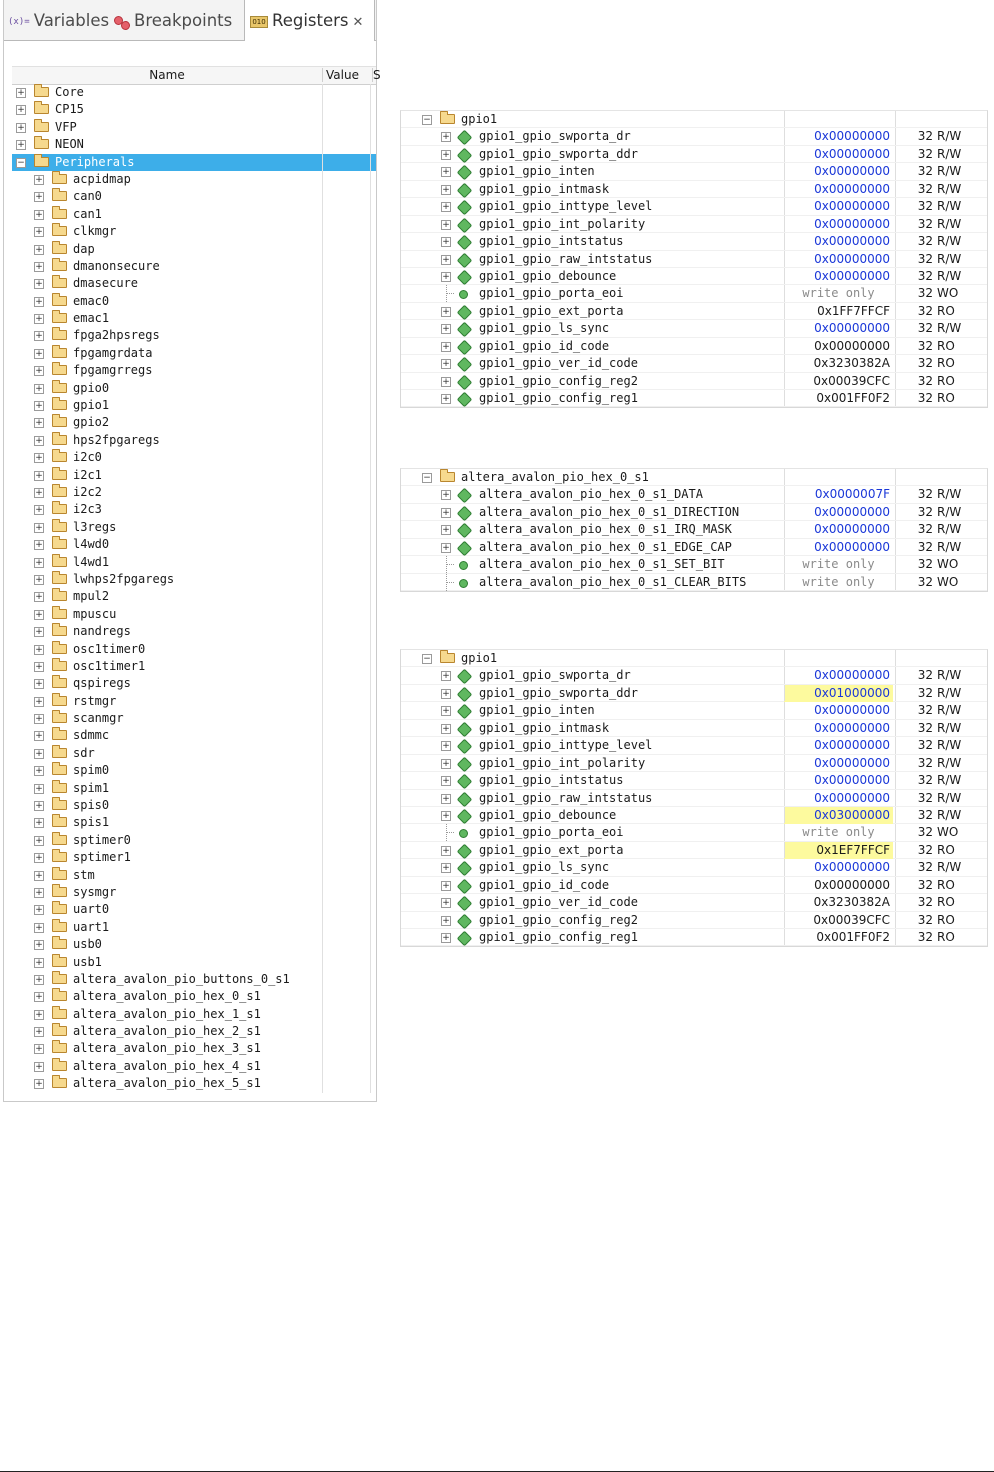  What do you see at coordinates (838, 582) in the screenshot?
I see `register-value: write only` at bounding box center [838, 582].